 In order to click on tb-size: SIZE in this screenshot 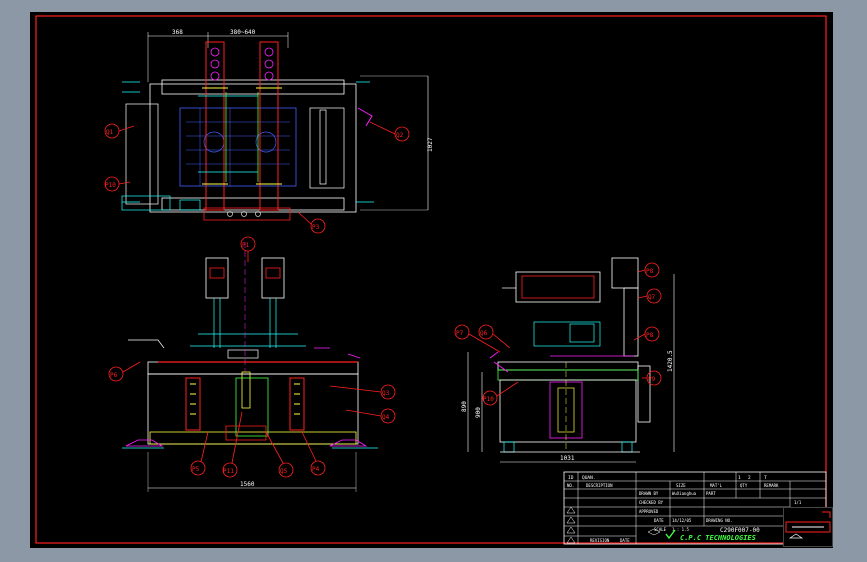, I will do `click(681, 485)`.